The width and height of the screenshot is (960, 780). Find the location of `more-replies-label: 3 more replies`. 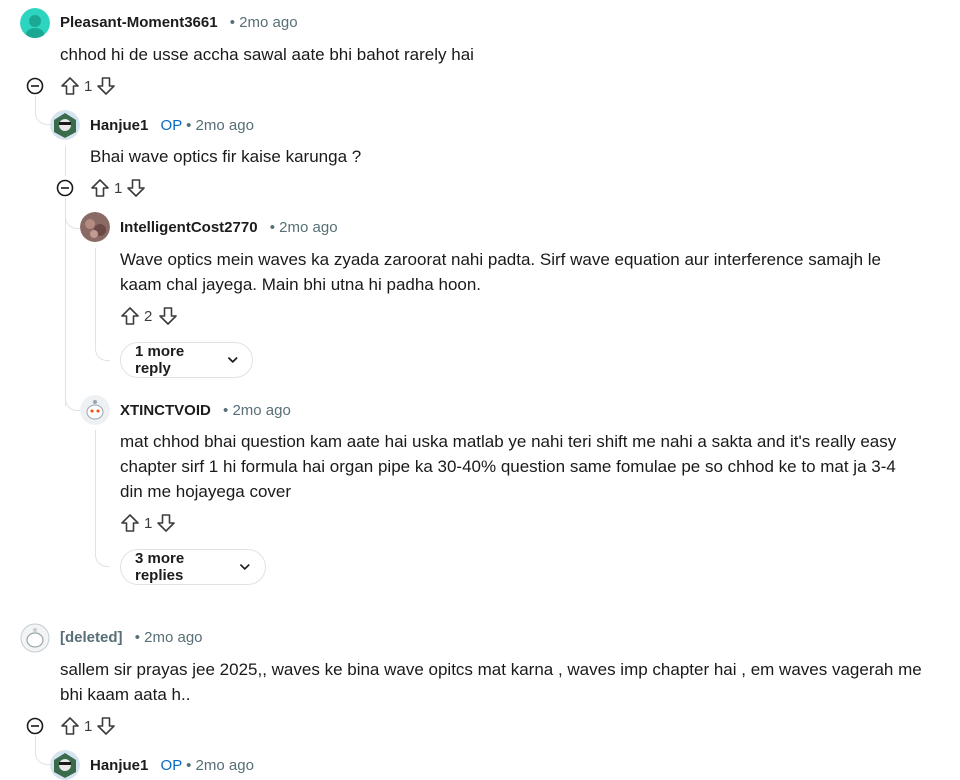

more-replies-label: 3 more replies is located at coordinates (160, 567).